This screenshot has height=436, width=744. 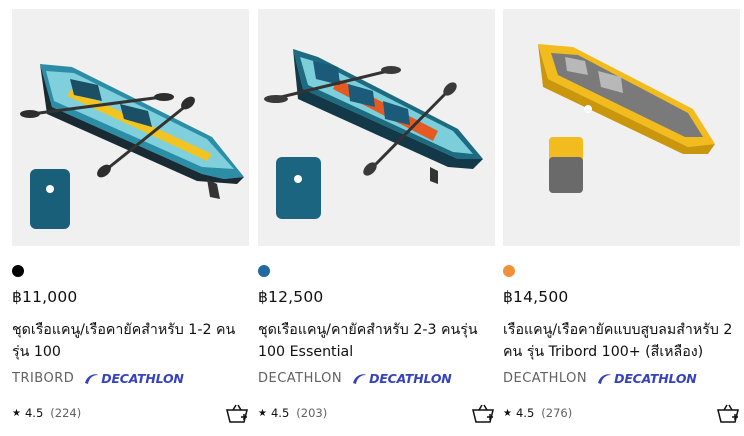 I want to click on brand-row: TRIBORD DECATHLON, so click(x=98, y=378).